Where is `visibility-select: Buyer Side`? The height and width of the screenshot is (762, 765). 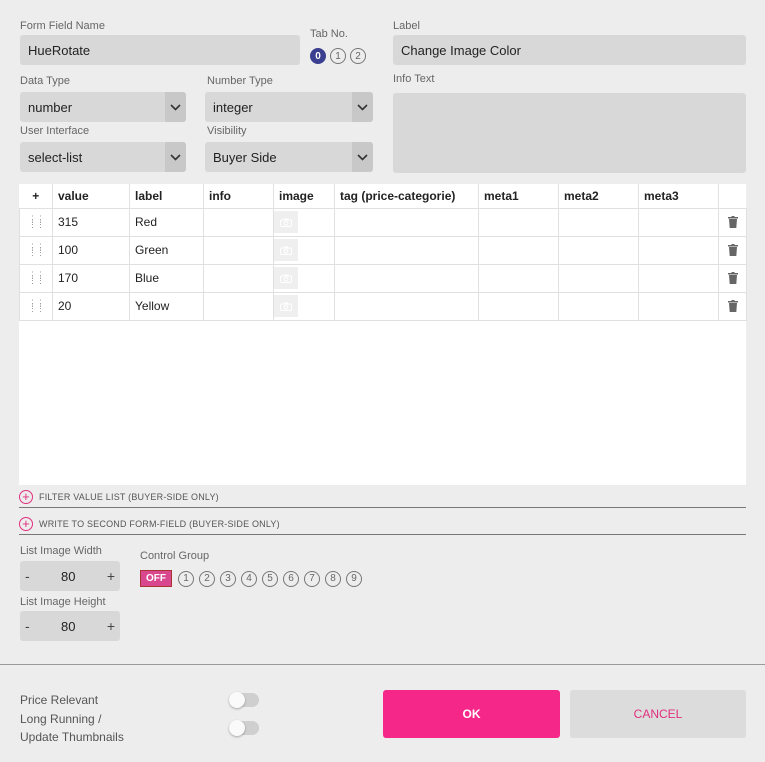
visibility-select: Buyer Side is located at coordinates (289, 157).